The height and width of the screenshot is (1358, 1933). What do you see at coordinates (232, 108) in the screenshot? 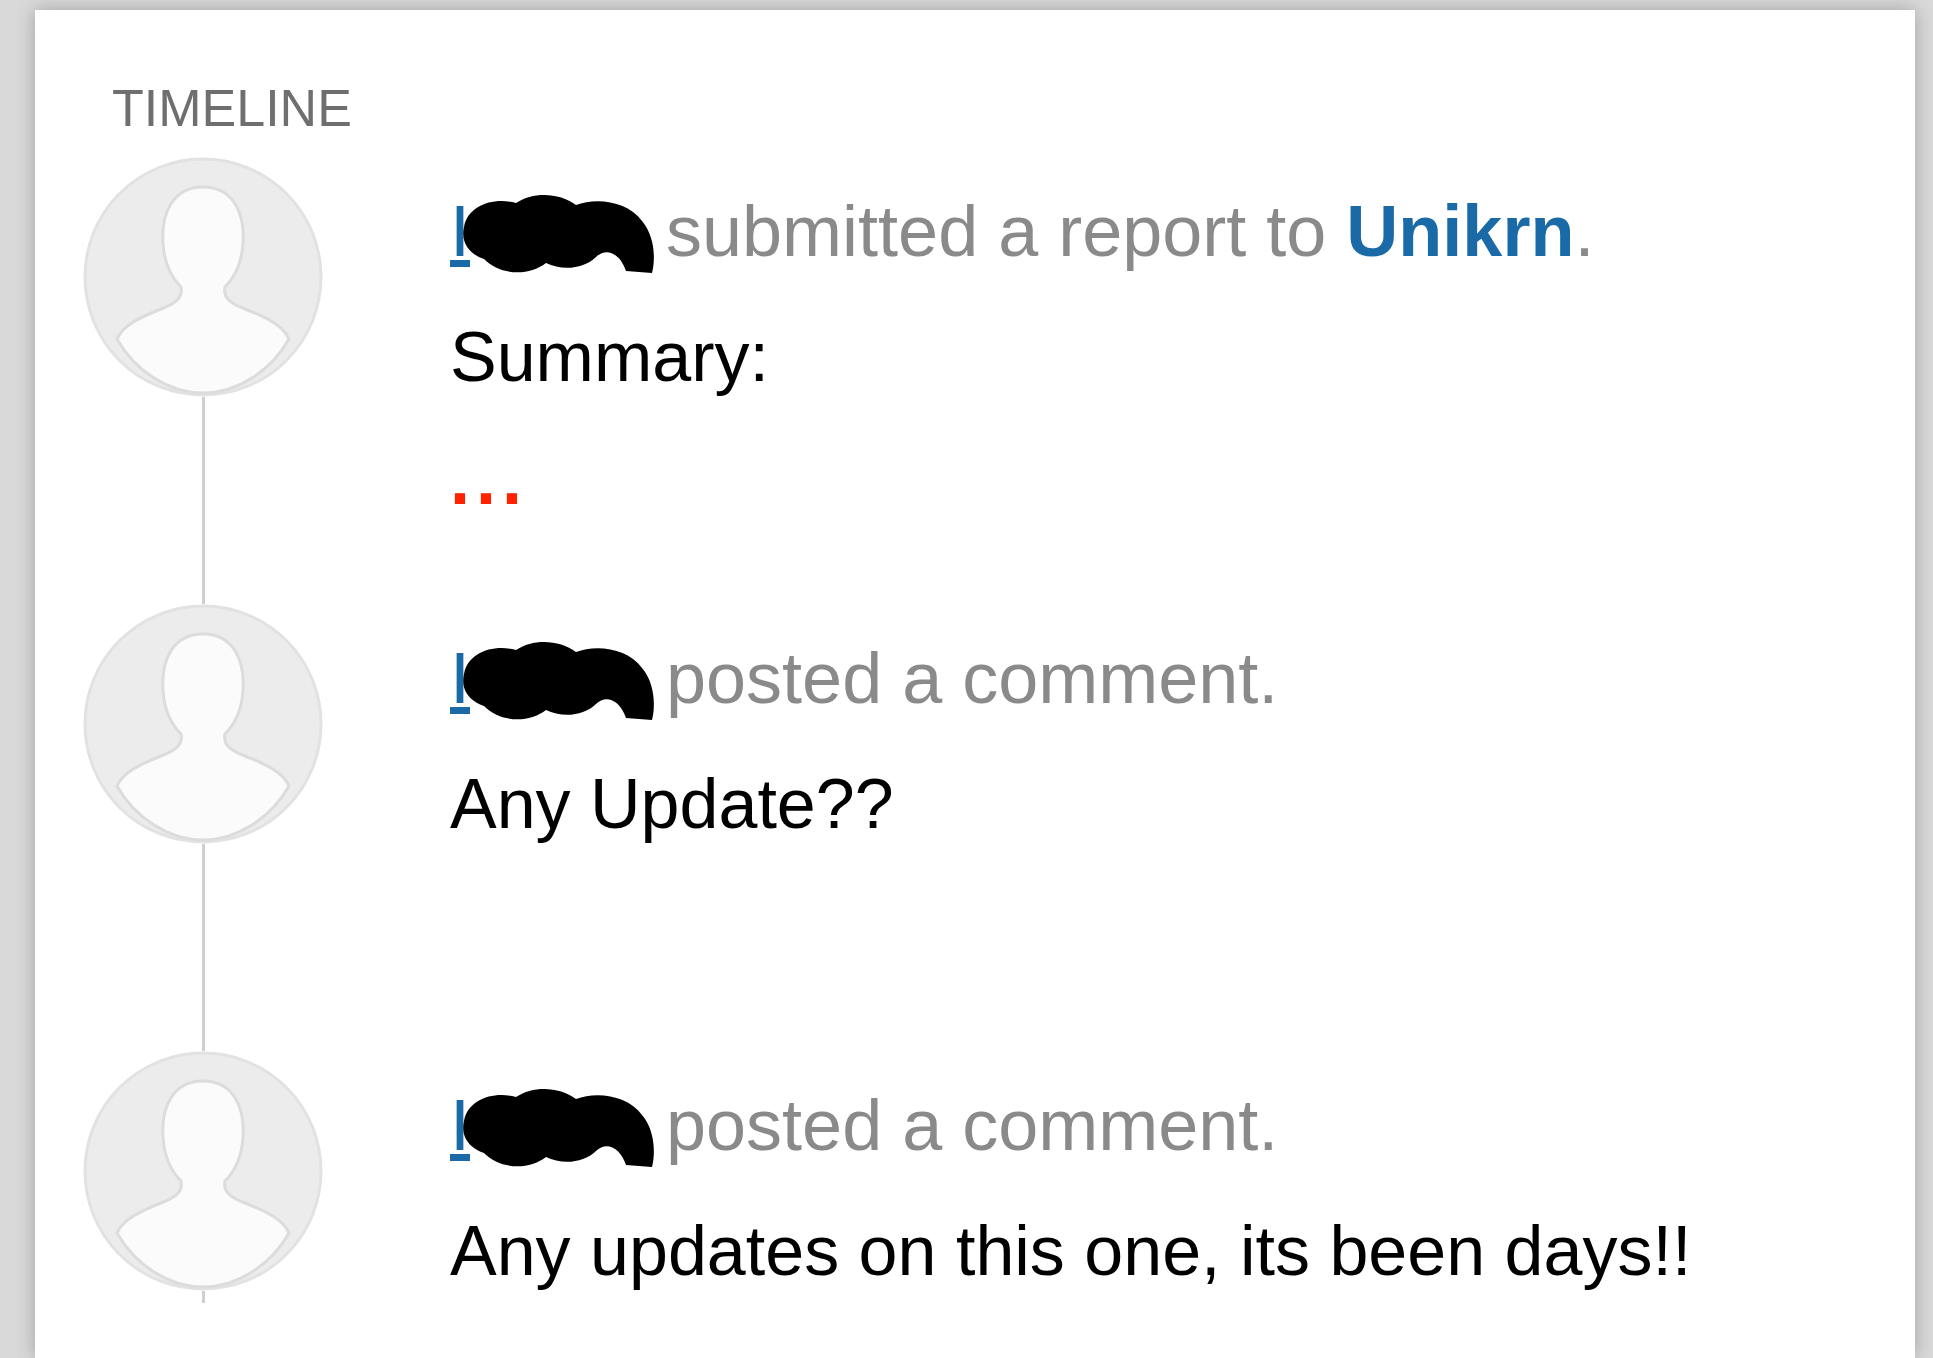
I see `section-title: TIMELINE` at bounding box center [232, 108].